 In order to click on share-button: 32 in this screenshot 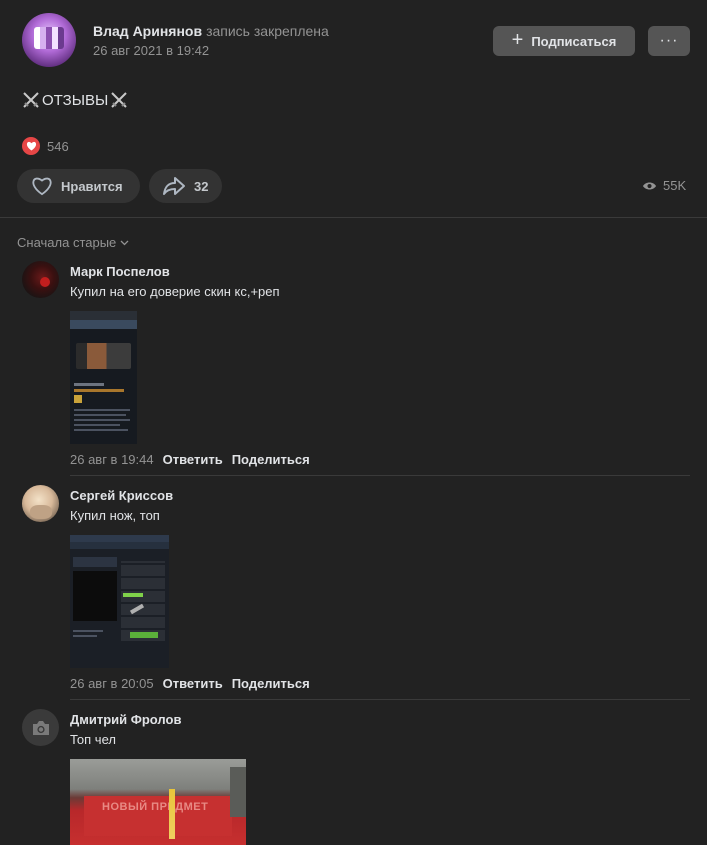, I will do `click(185, 186)`.